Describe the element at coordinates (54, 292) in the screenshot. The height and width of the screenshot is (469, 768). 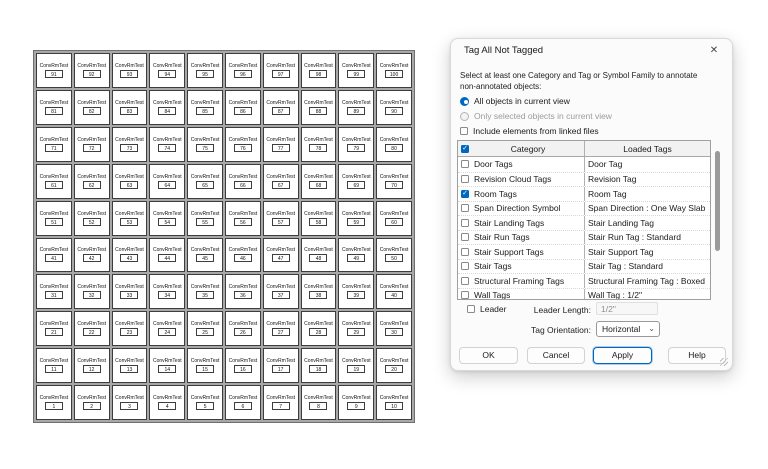
I see `room-cell: ConvRmTest 31` at that location.